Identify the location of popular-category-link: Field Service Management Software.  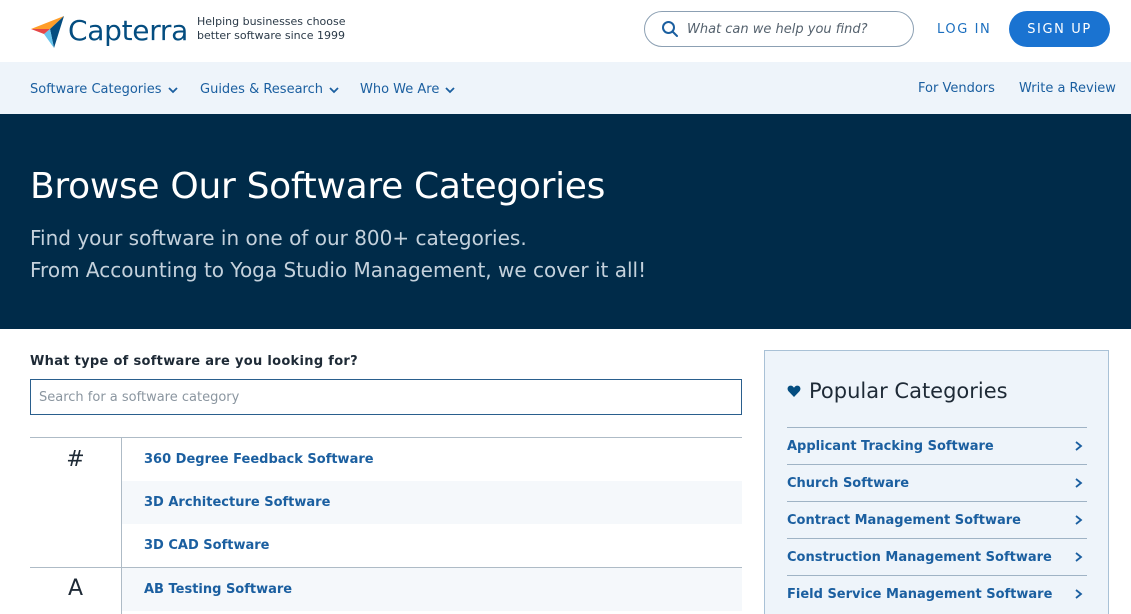
(937, 593).